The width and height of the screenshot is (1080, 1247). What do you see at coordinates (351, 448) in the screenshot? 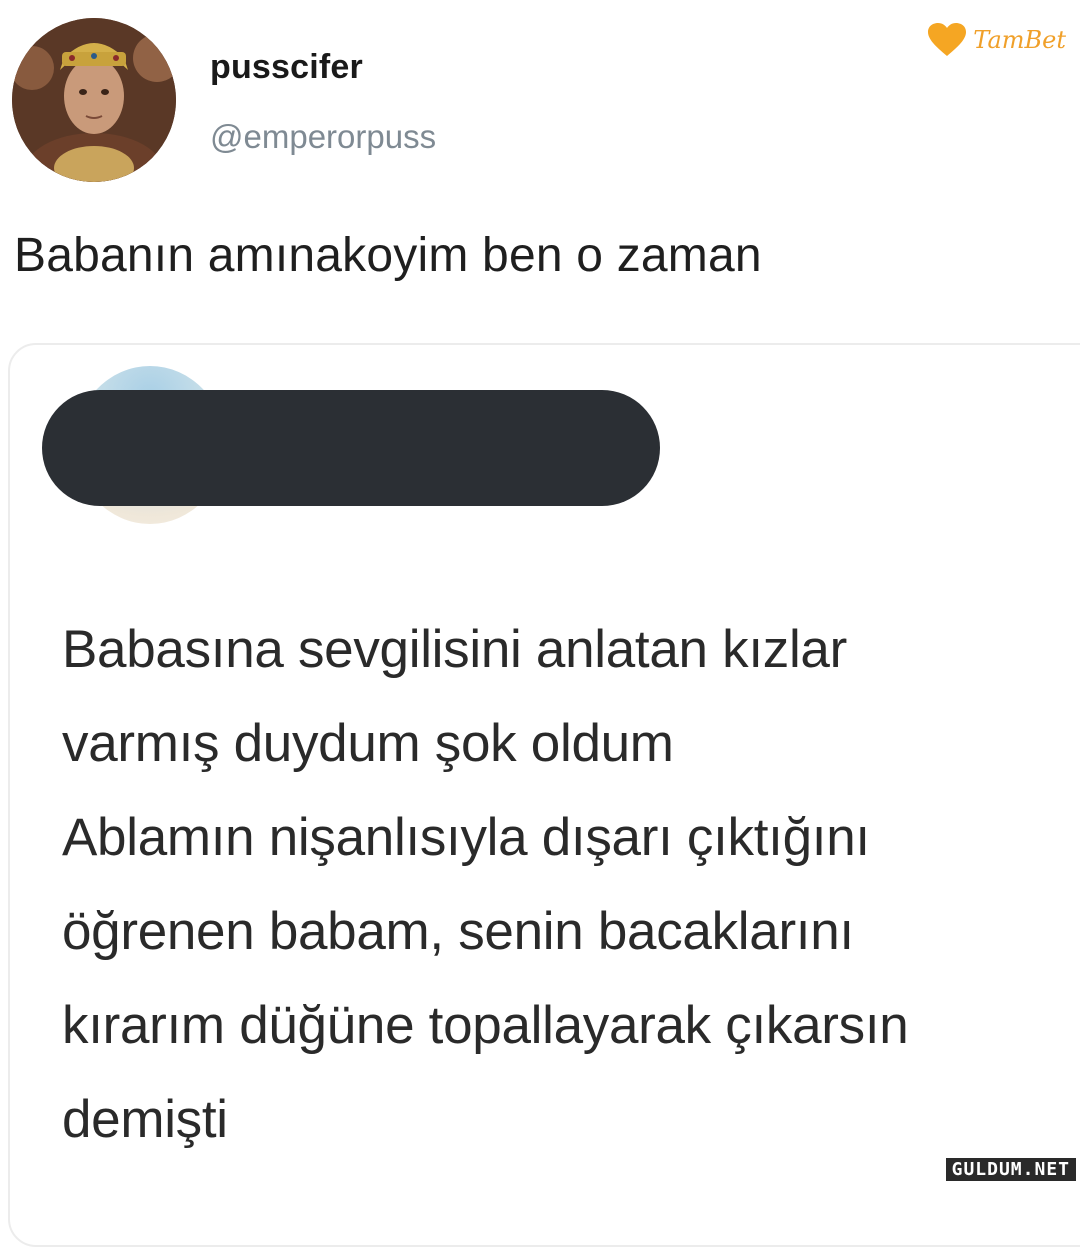
I see `redacted-author-bar` at bounding box center [351, 448].